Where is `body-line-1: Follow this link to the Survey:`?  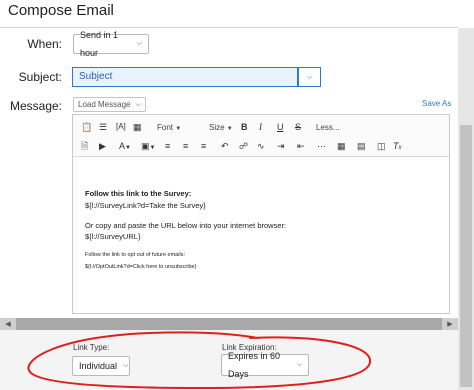
body-line-1: Follow this link to the Survey: is located at coordinates (138, 193).